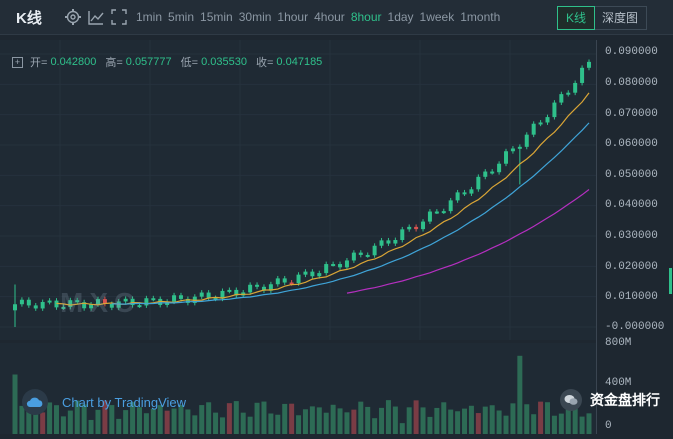 The width and height of the screenshot is (673, 439). What do you see at coordinates (631, 114) in the screenshot?
I see `price-tick: 0.070000` at bounding box center [631, 114].